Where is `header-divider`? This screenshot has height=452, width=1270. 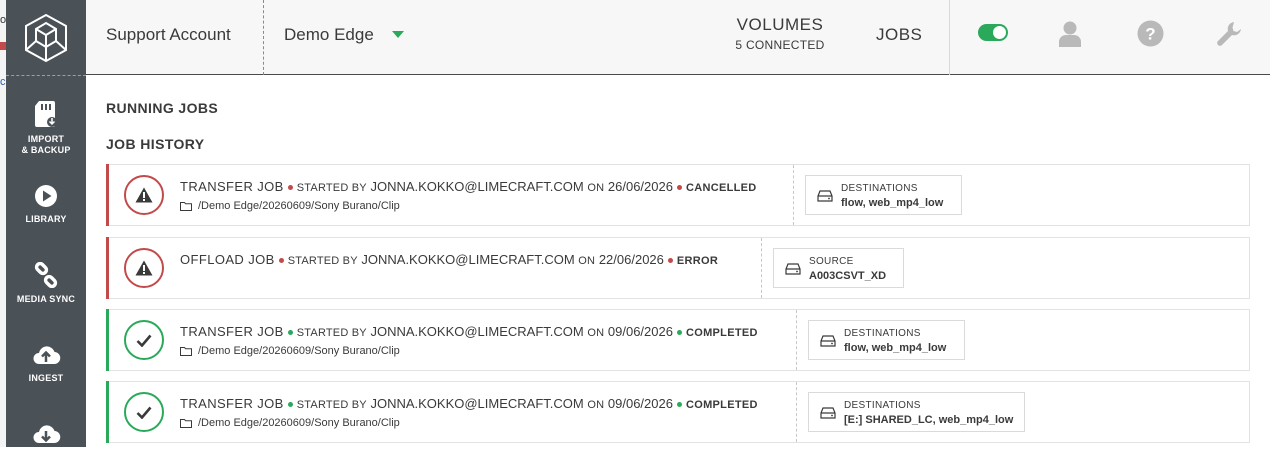
header-divider is located at coordinates (263, 37).